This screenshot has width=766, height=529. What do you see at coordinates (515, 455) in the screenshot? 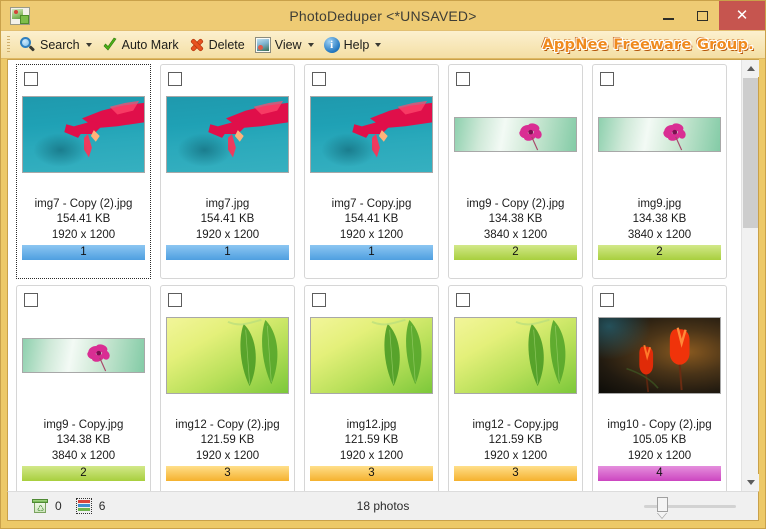
I see `thumbnail-metadata: img12 - Copy.jpg 121.59 KB 1920 x 1200 3` at bounding box center [515, 455].